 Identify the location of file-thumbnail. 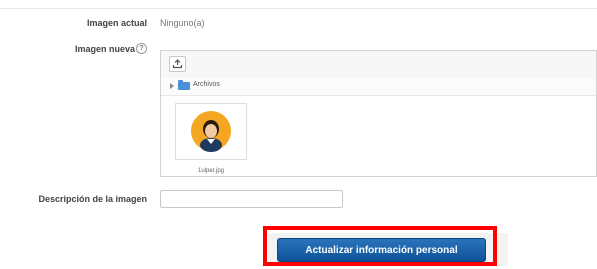
(211, 131).